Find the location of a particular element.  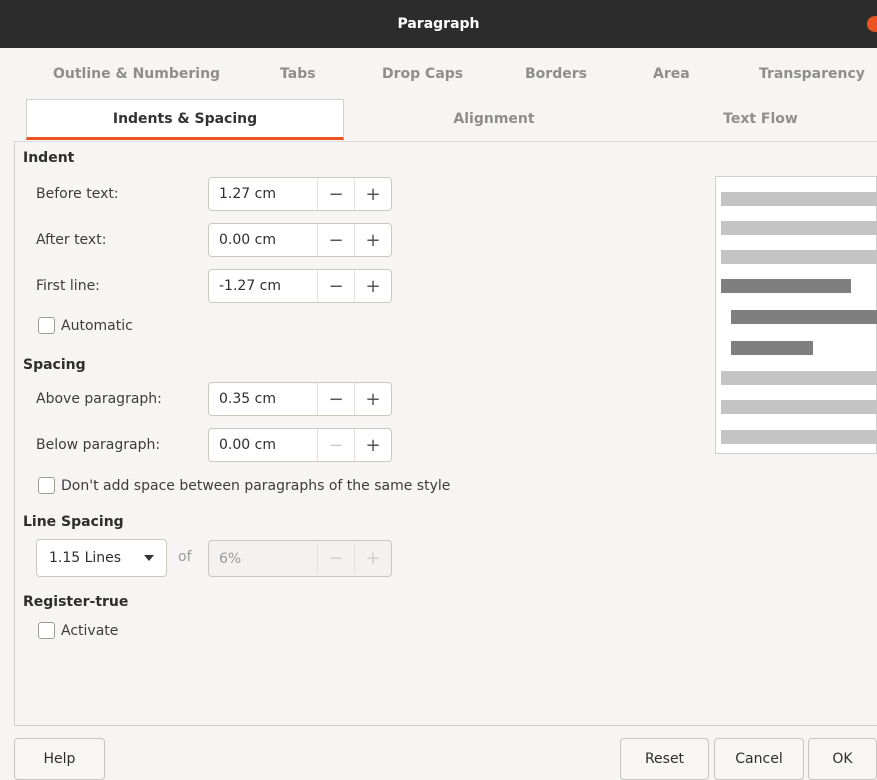

automatic-checkbox-row: Automatic is located at coordinates (85, 325).